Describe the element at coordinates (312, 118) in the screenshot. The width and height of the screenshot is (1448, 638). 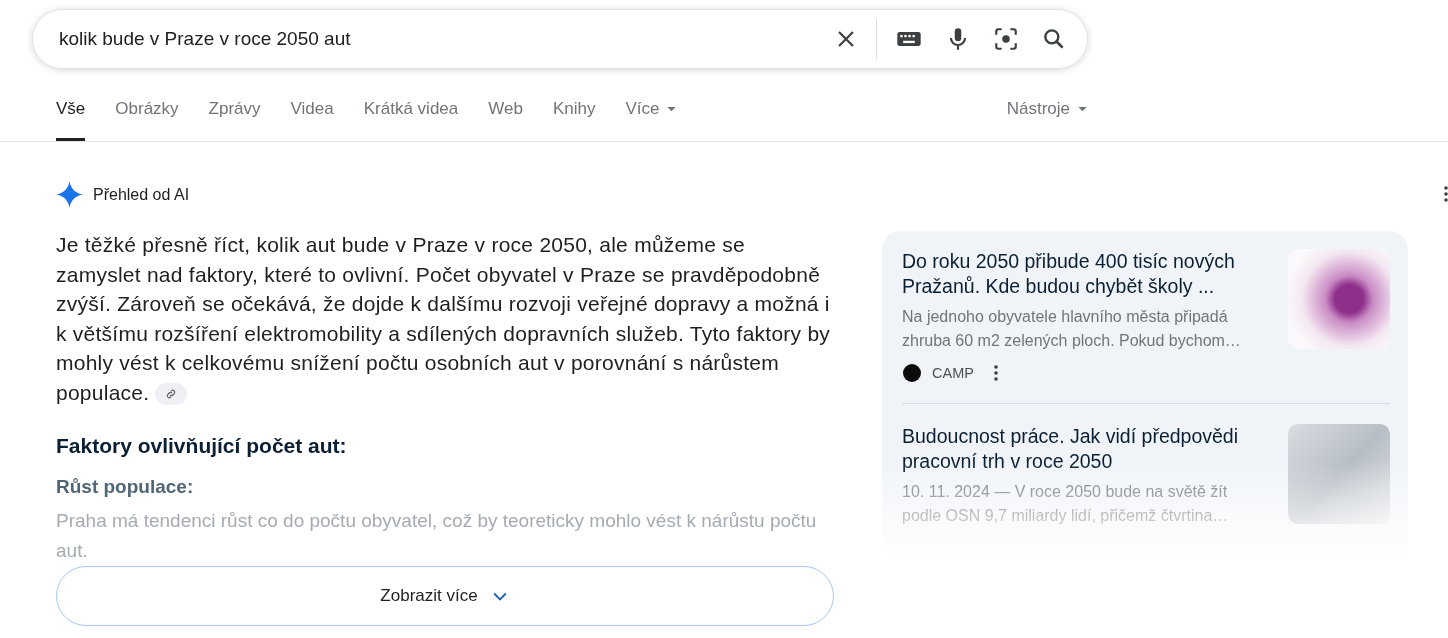
I see `tab: Videa` at that location.